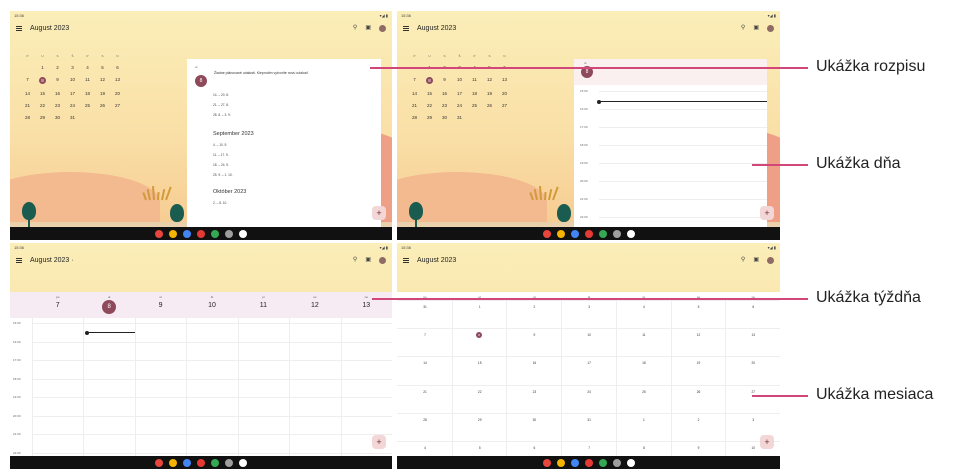 The width and height of the screenshot is (969, 472). I want to click on week-day-number: 11, so click(263, 305).